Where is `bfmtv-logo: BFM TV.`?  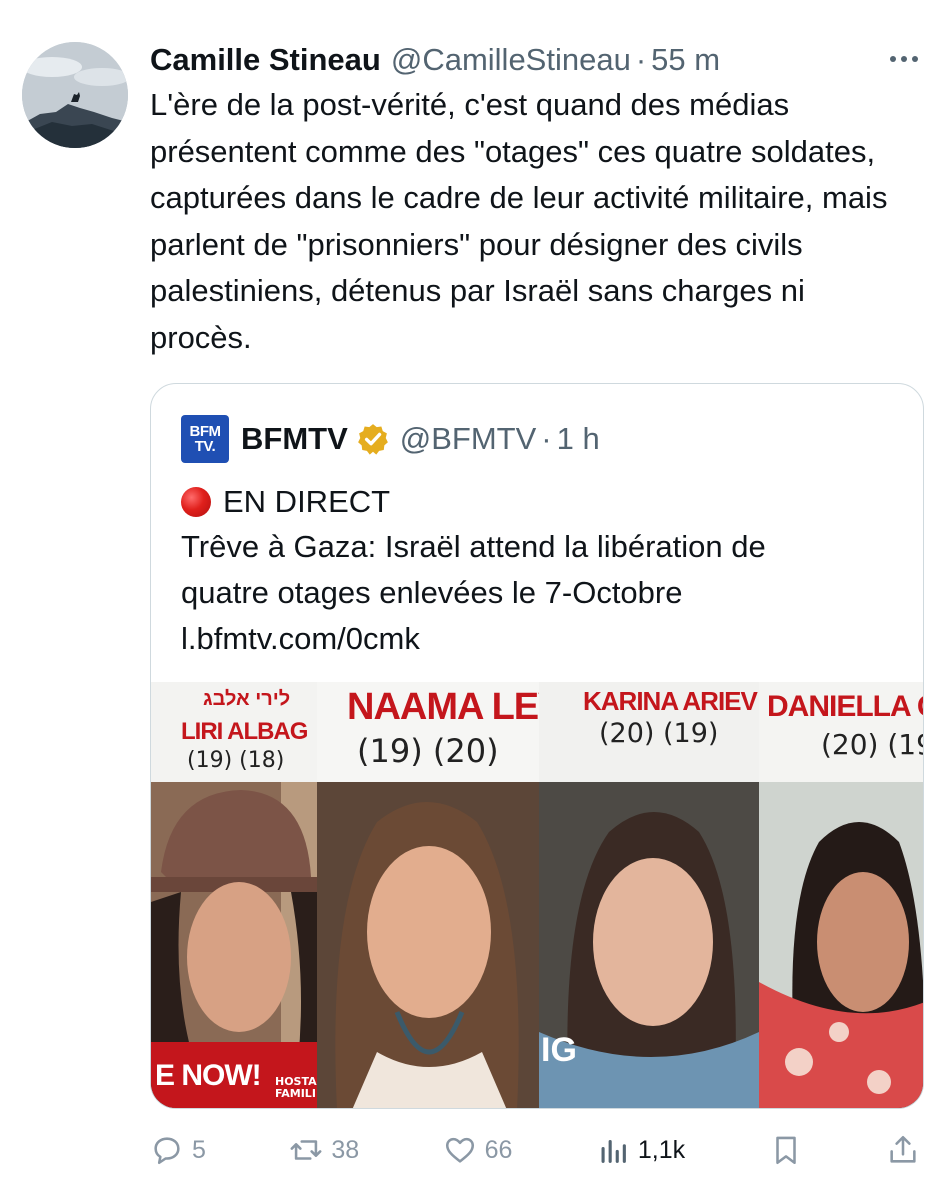
bfmtv-logo: BFM TV. is located at coordinates (205, 439).